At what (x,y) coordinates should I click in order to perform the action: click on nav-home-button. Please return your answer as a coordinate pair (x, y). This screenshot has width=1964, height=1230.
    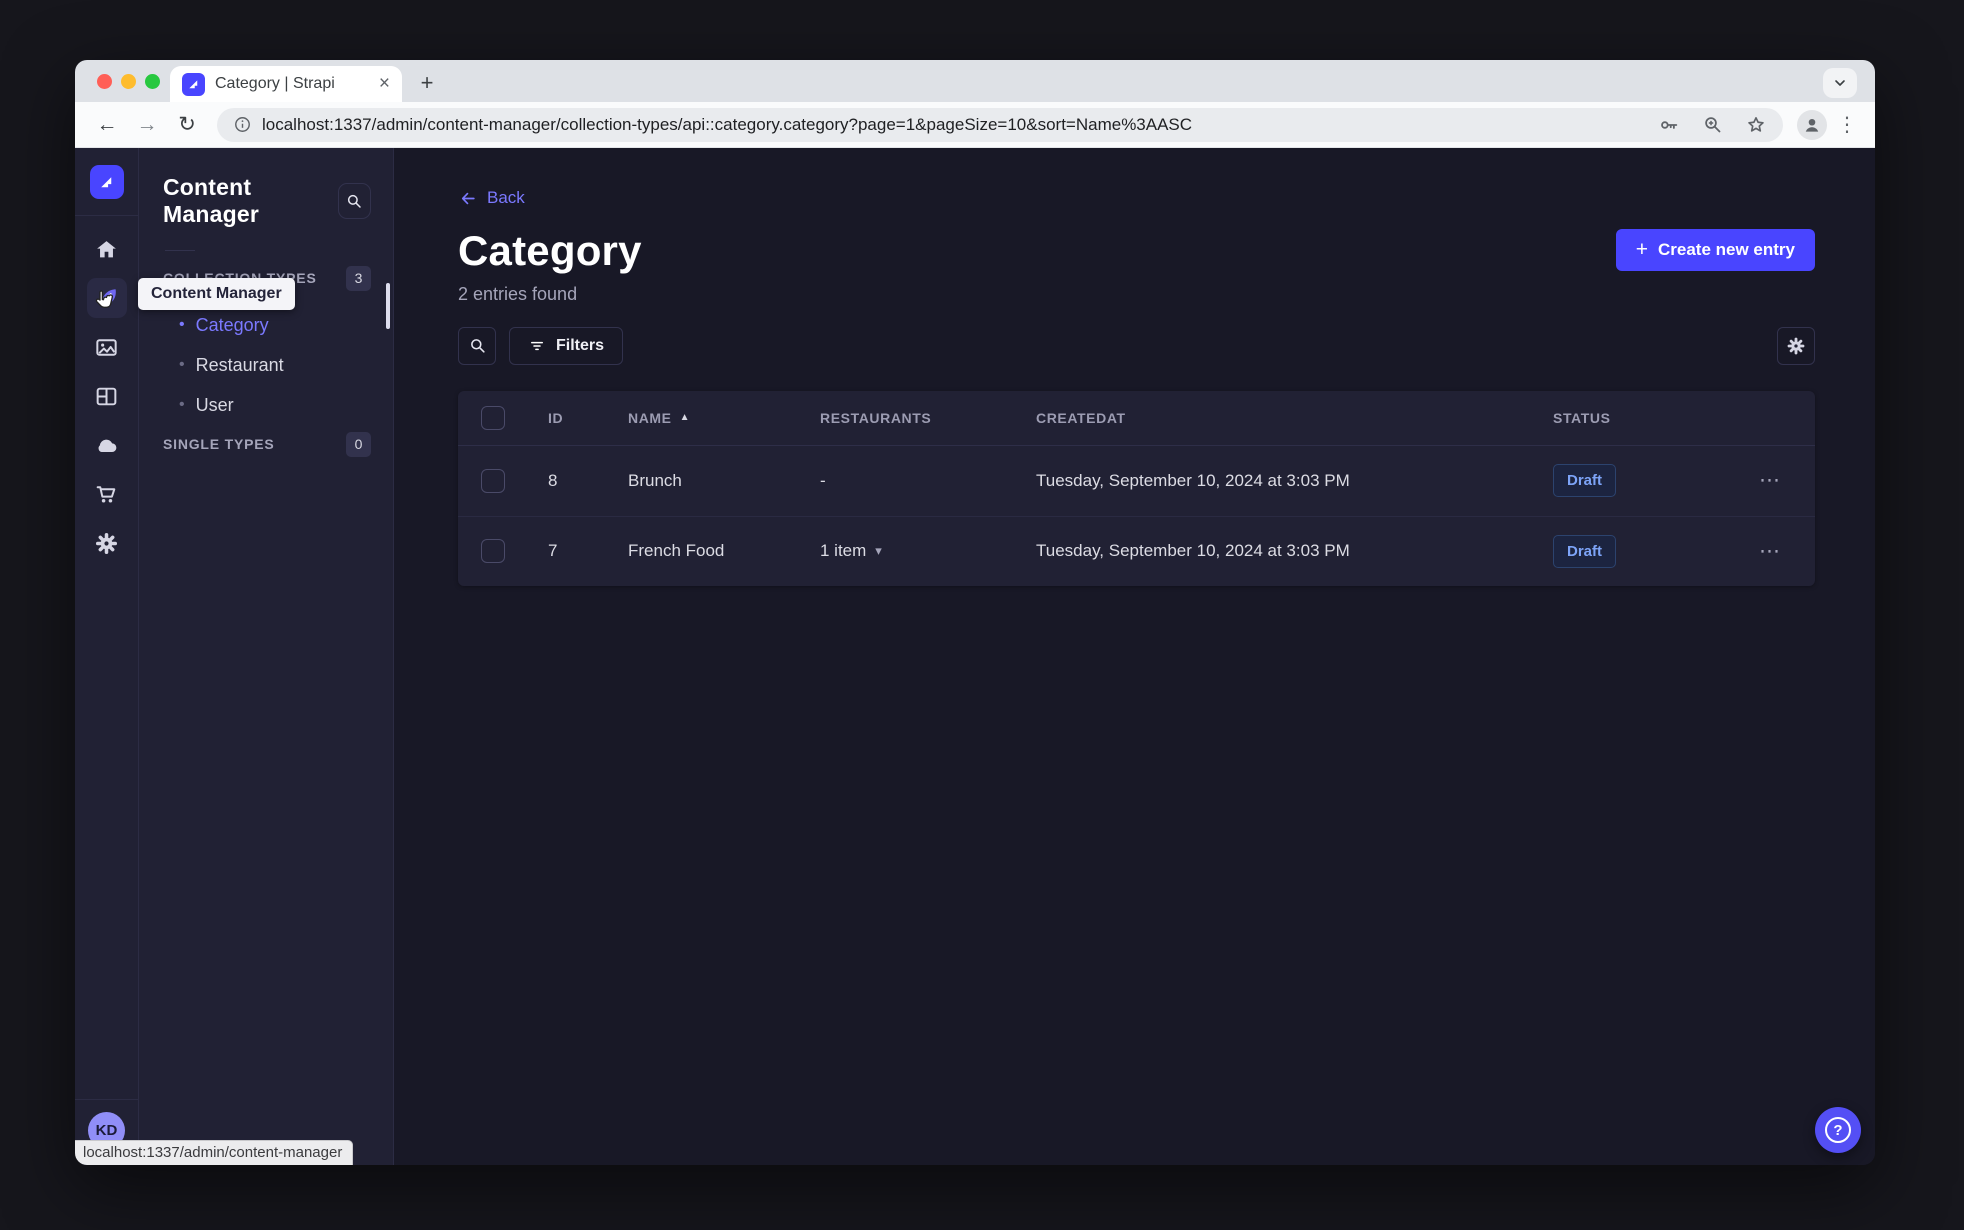
    Looking at the image, I should click on (107, 249).